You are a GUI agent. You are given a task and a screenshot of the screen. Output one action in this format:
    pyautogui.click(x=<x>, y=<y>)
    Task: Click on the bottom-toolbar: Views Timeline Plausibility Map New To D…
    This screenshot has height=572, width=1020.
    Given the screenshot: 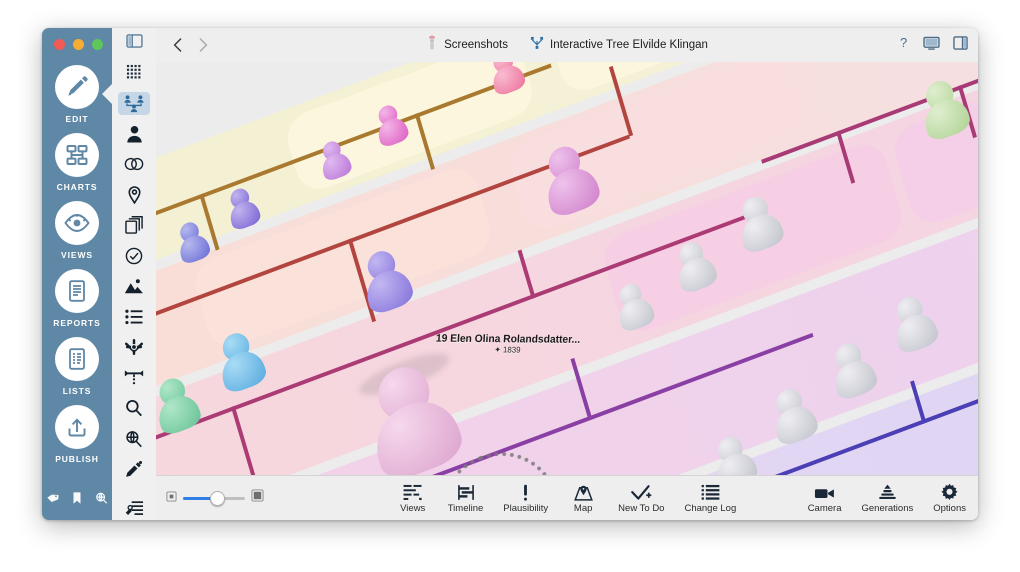 What is the action you would take?
    pyautogui.click(x=567, y=497)
    